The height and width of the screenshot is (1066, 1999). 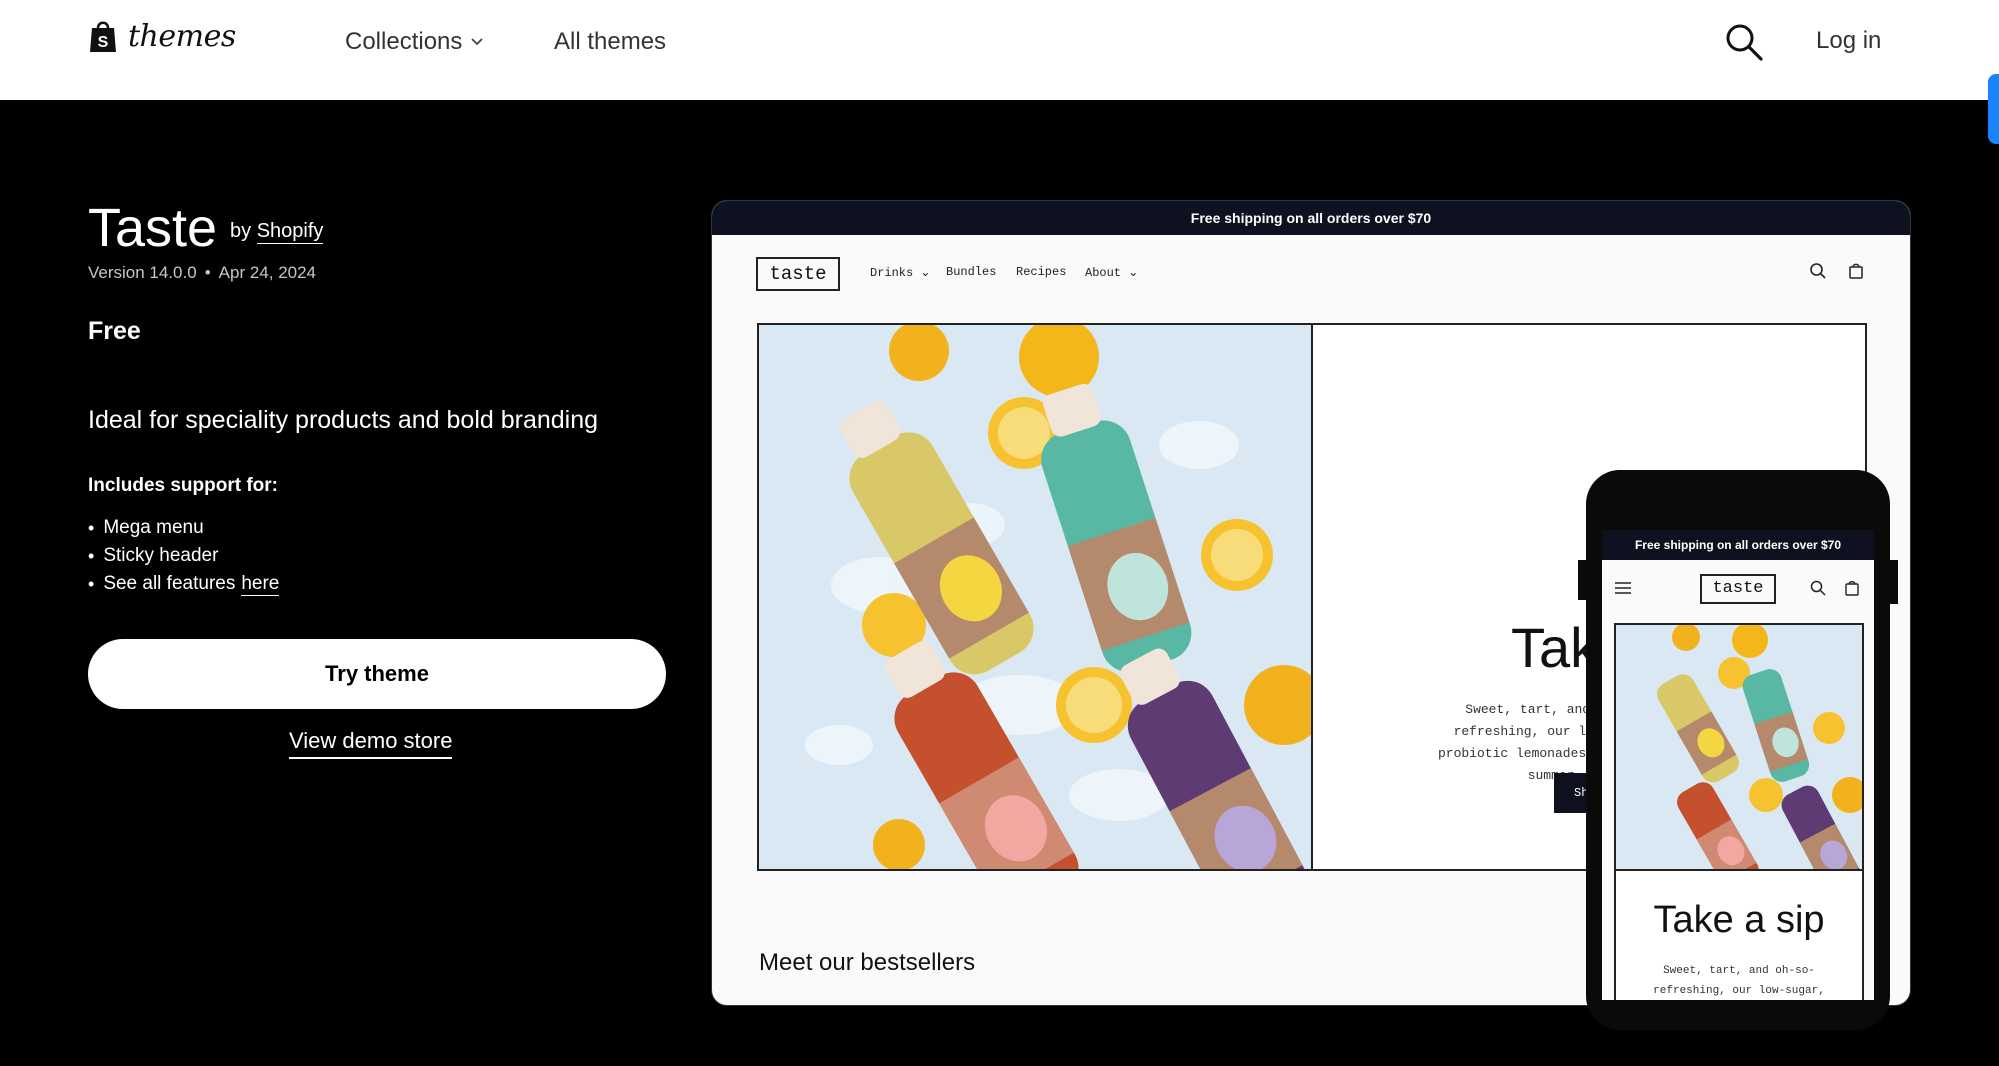 What do you see at coordinates (202, 273) in the screenshot?
I see `version-info: Version 14.0.0 • Apr 24, 2024` at bounding box center [202, 273].